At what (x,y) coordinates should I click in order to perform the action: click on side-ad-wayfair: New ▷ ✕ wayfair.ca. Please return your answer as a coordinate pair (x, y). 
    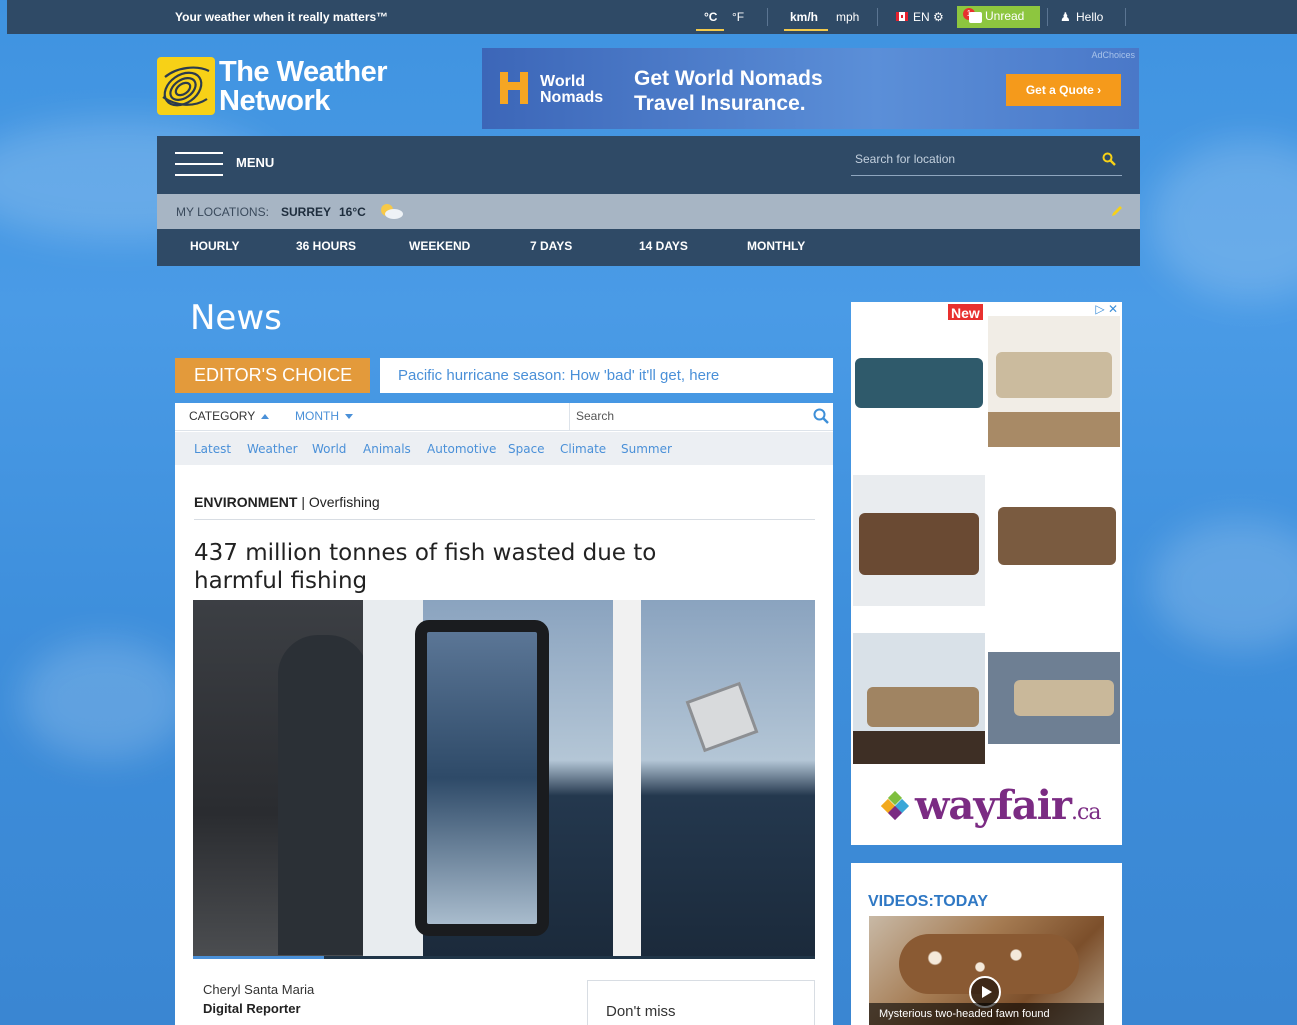
    Looking at the image, I should click on (986, 573).